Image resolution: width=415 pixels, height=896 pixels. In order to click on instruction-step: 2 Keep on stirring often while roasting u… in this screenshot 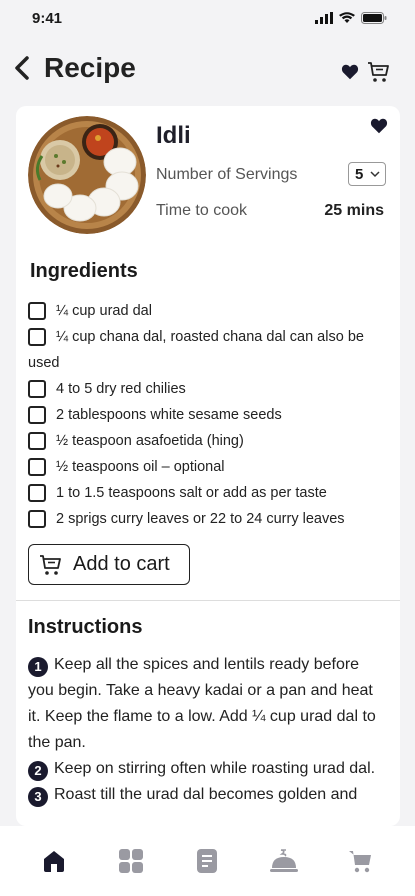, I will do `click(208, 769)`.